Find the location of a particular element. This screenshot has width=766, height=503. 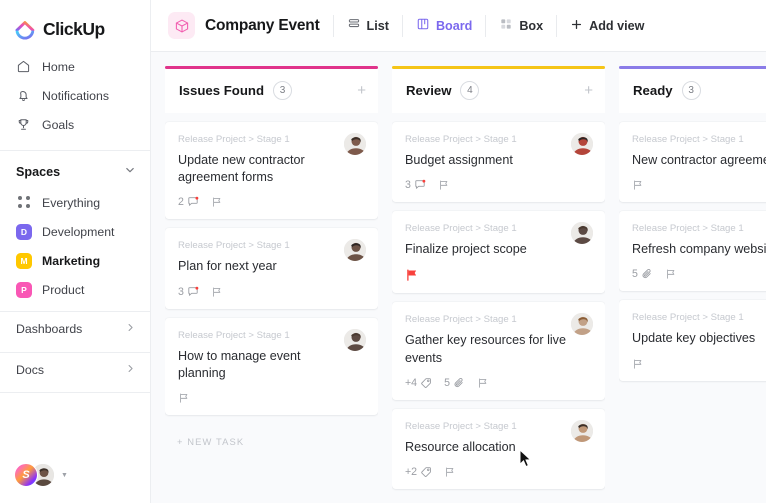

space-badge-icon: D is located at coordinates (24, 231).